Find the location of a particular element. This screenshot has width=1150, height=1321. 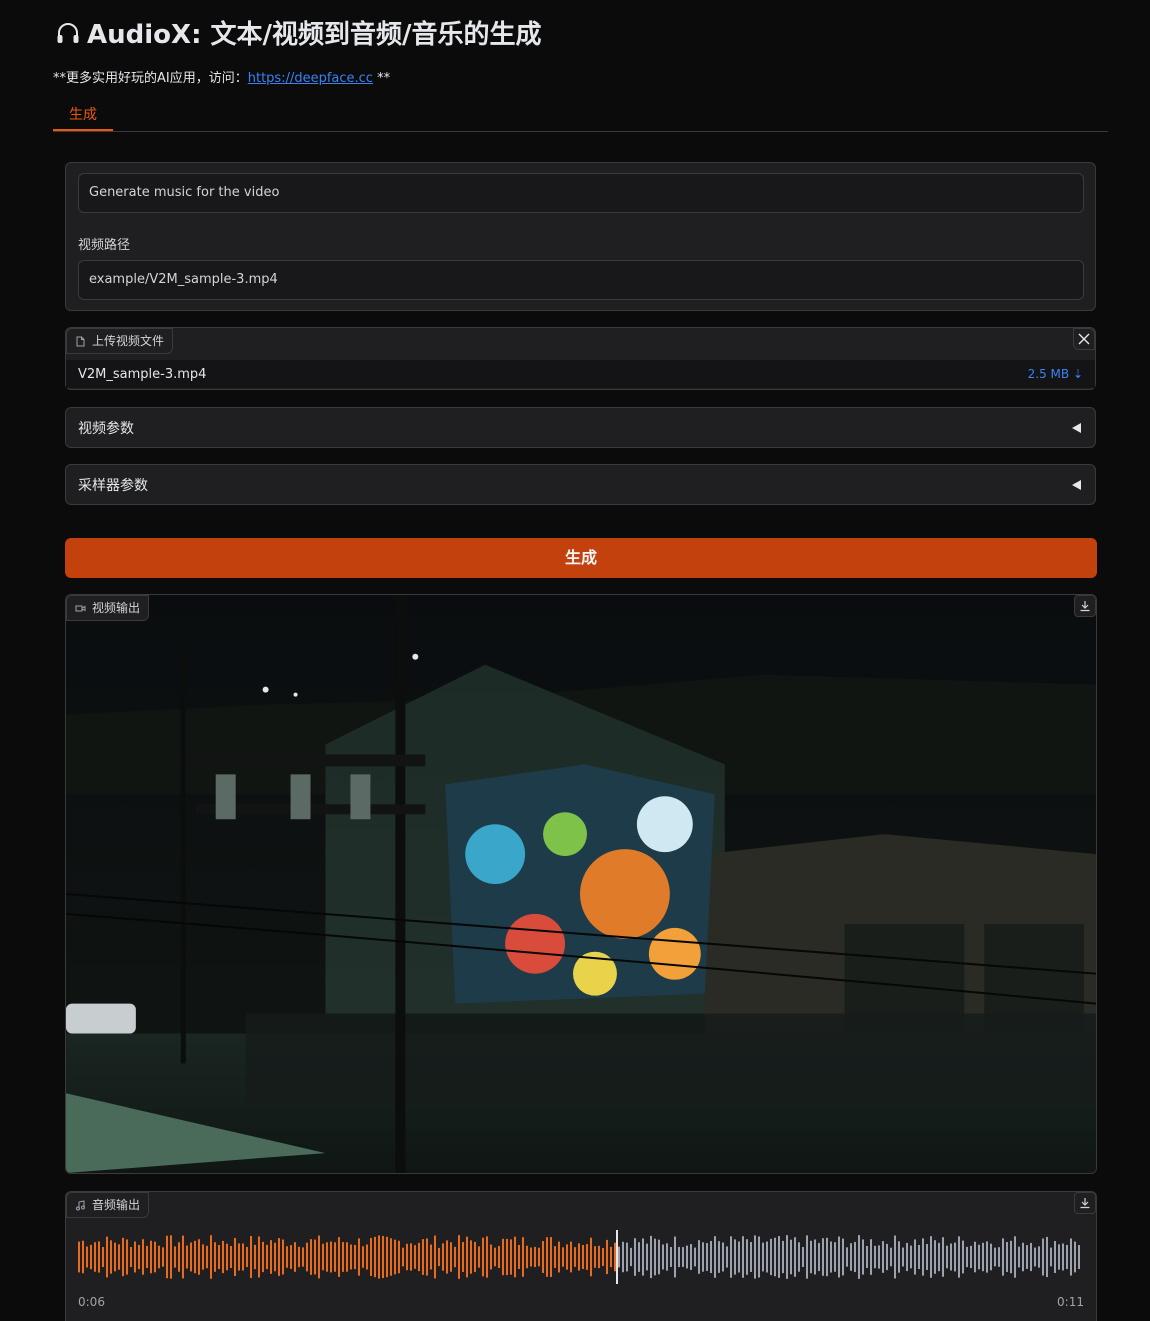

clear-upload-button is located at coordinates (1084, 339).